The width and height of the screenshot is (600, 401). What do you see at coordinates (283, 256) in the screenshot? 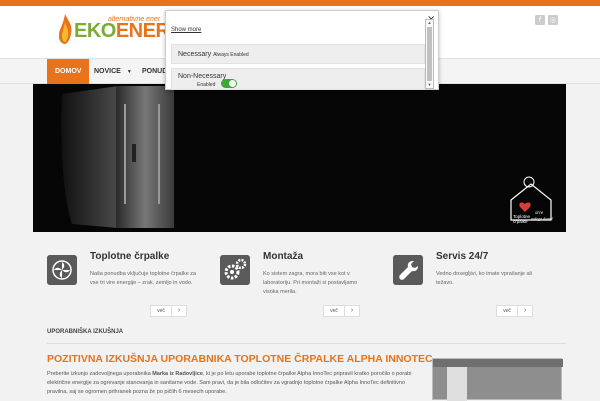
I see `feature-title: Montaža` at bounding box center [283, 256].